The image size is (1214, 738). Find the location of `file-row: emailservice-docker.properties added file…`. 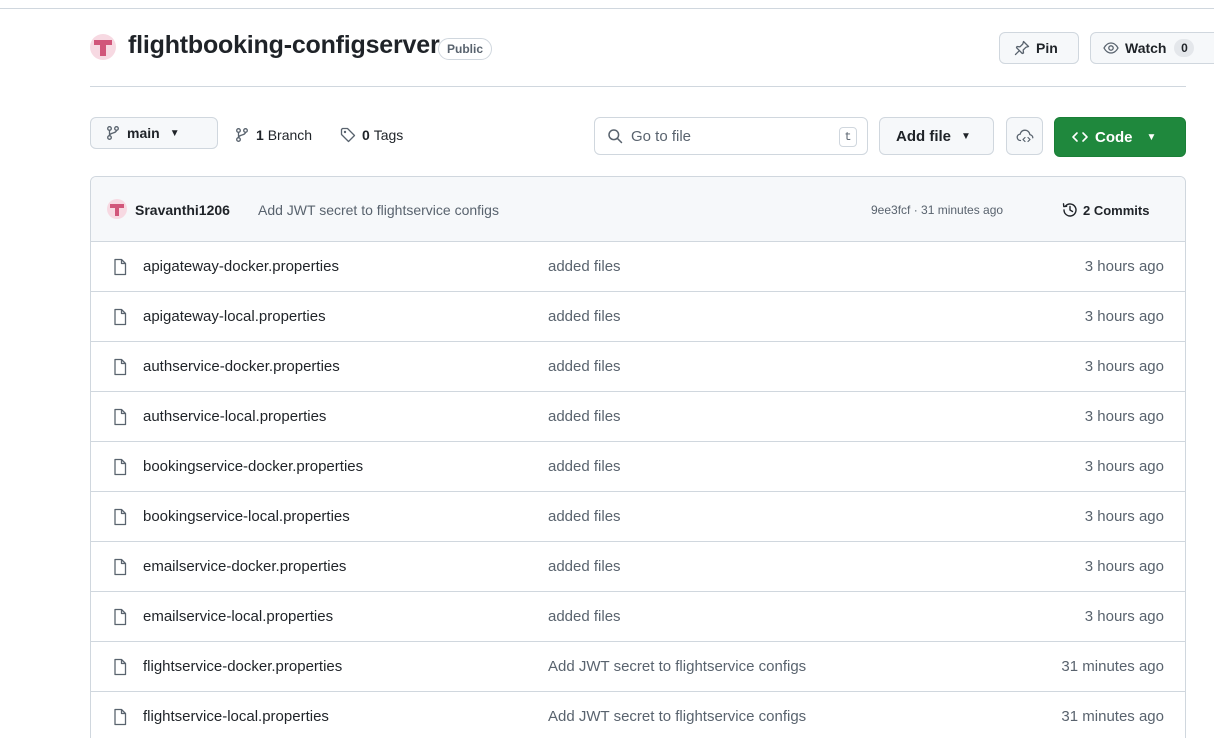

file-row: emailservice-docker.properties added file… is located at coordinates (638, 567).